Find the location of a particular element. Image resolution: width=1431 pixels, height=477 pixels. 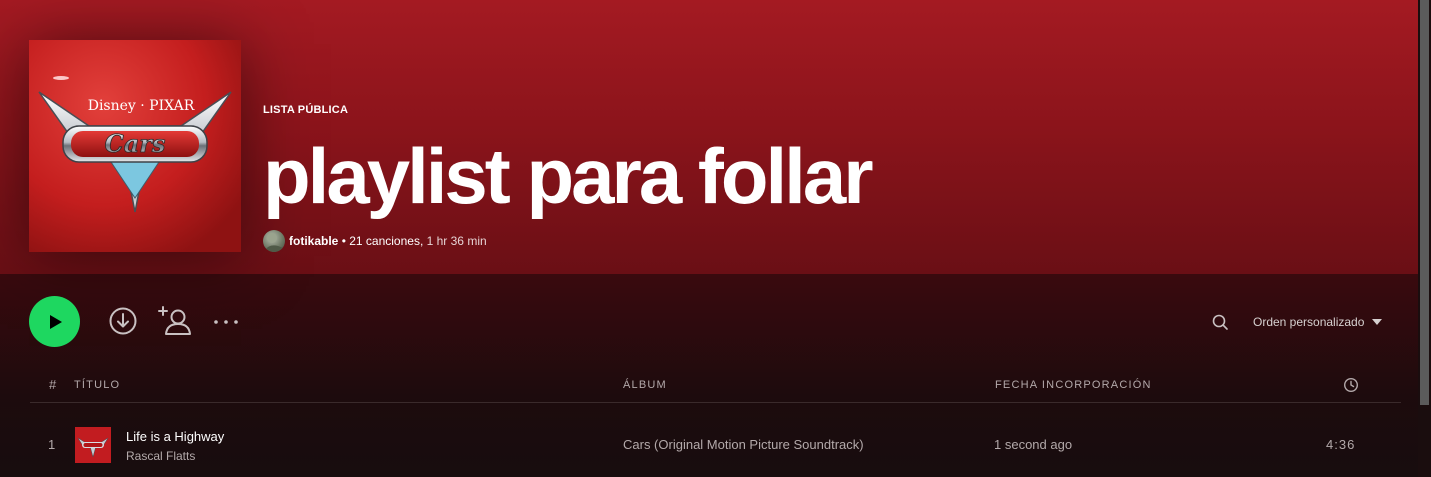

cover-logo-text: Cars is located at coordinates (135, 143).